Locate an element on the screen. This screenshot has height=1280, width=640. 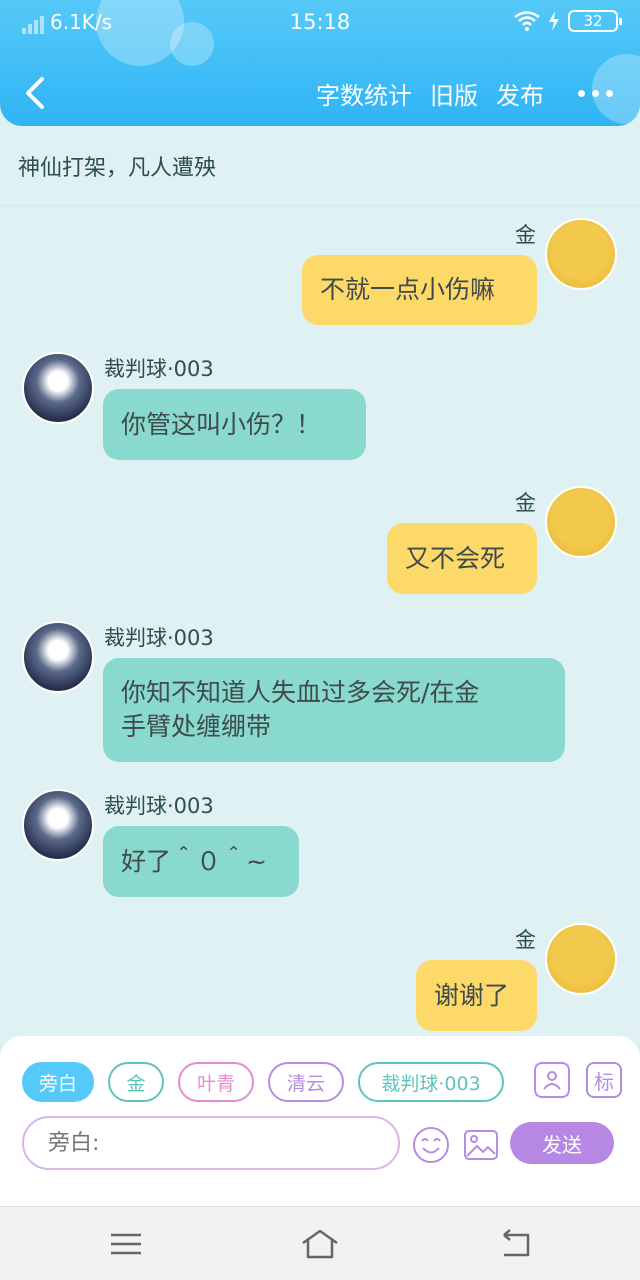
wifi-icon is located at coordinates (527, 21).